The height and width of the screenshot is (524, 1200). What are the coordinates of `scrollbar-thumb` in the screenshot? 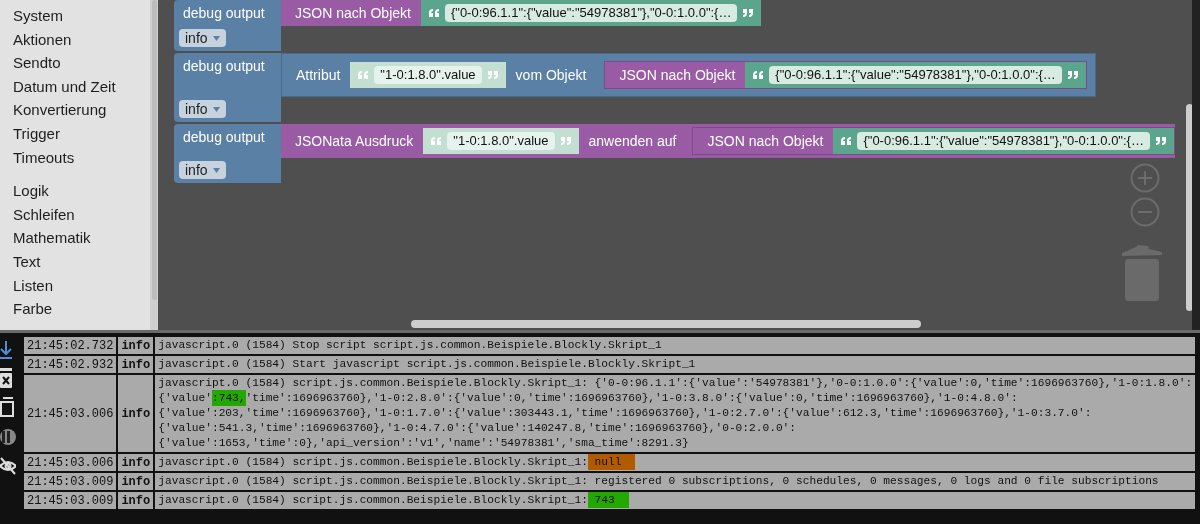 It's located at (154, 150).